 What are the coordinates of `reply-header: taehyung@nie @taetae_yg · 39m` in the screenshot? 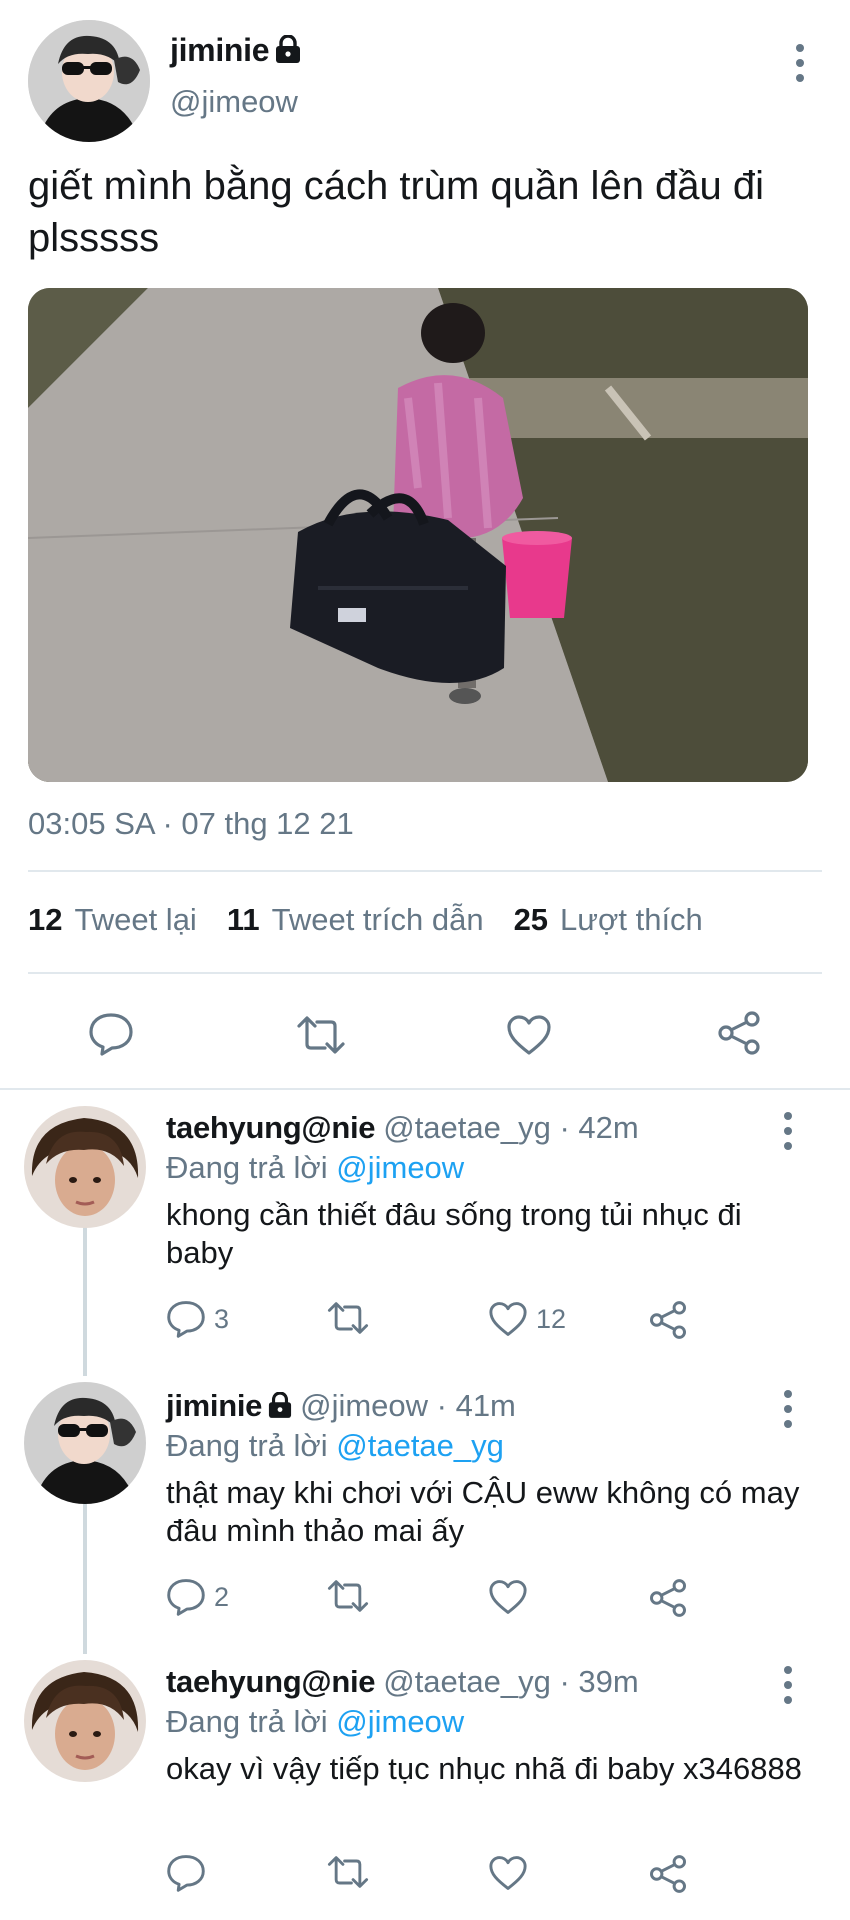 It's located at (402, 1682).